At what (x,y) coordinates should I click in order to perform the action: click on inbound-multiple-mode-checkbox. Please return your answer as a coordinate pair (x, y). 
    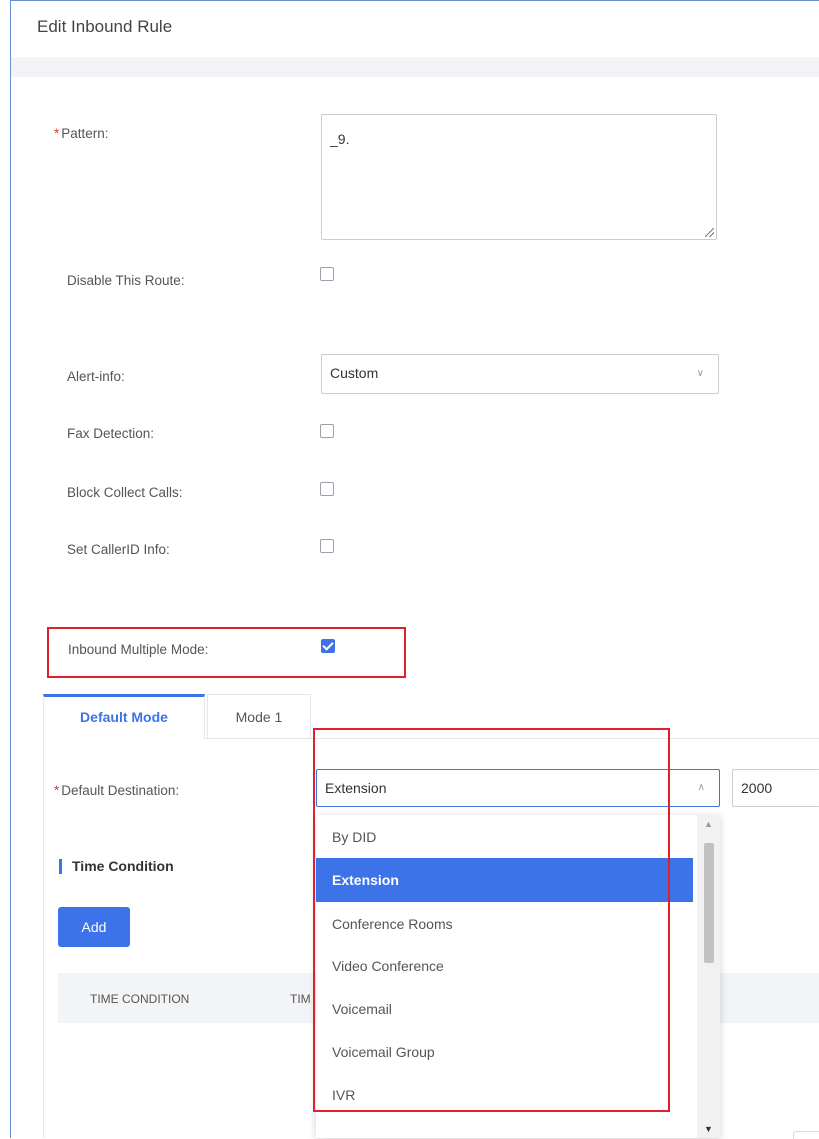
    Looking at the image, I should click on (328, 646).